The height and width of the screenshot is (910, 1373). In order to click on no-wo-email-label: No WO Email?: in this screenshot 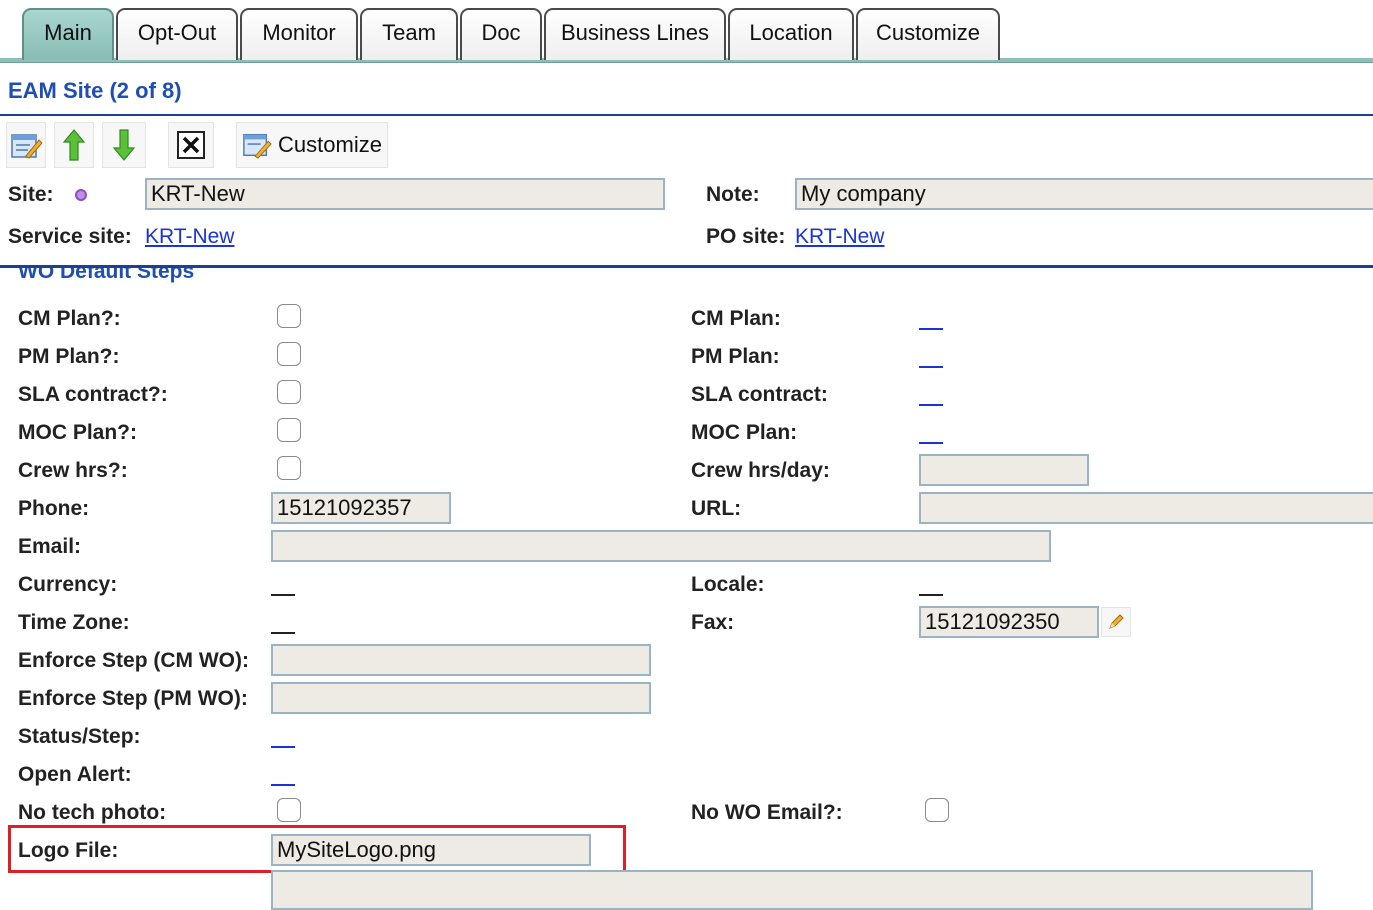, I will do `click(767, 812)`.